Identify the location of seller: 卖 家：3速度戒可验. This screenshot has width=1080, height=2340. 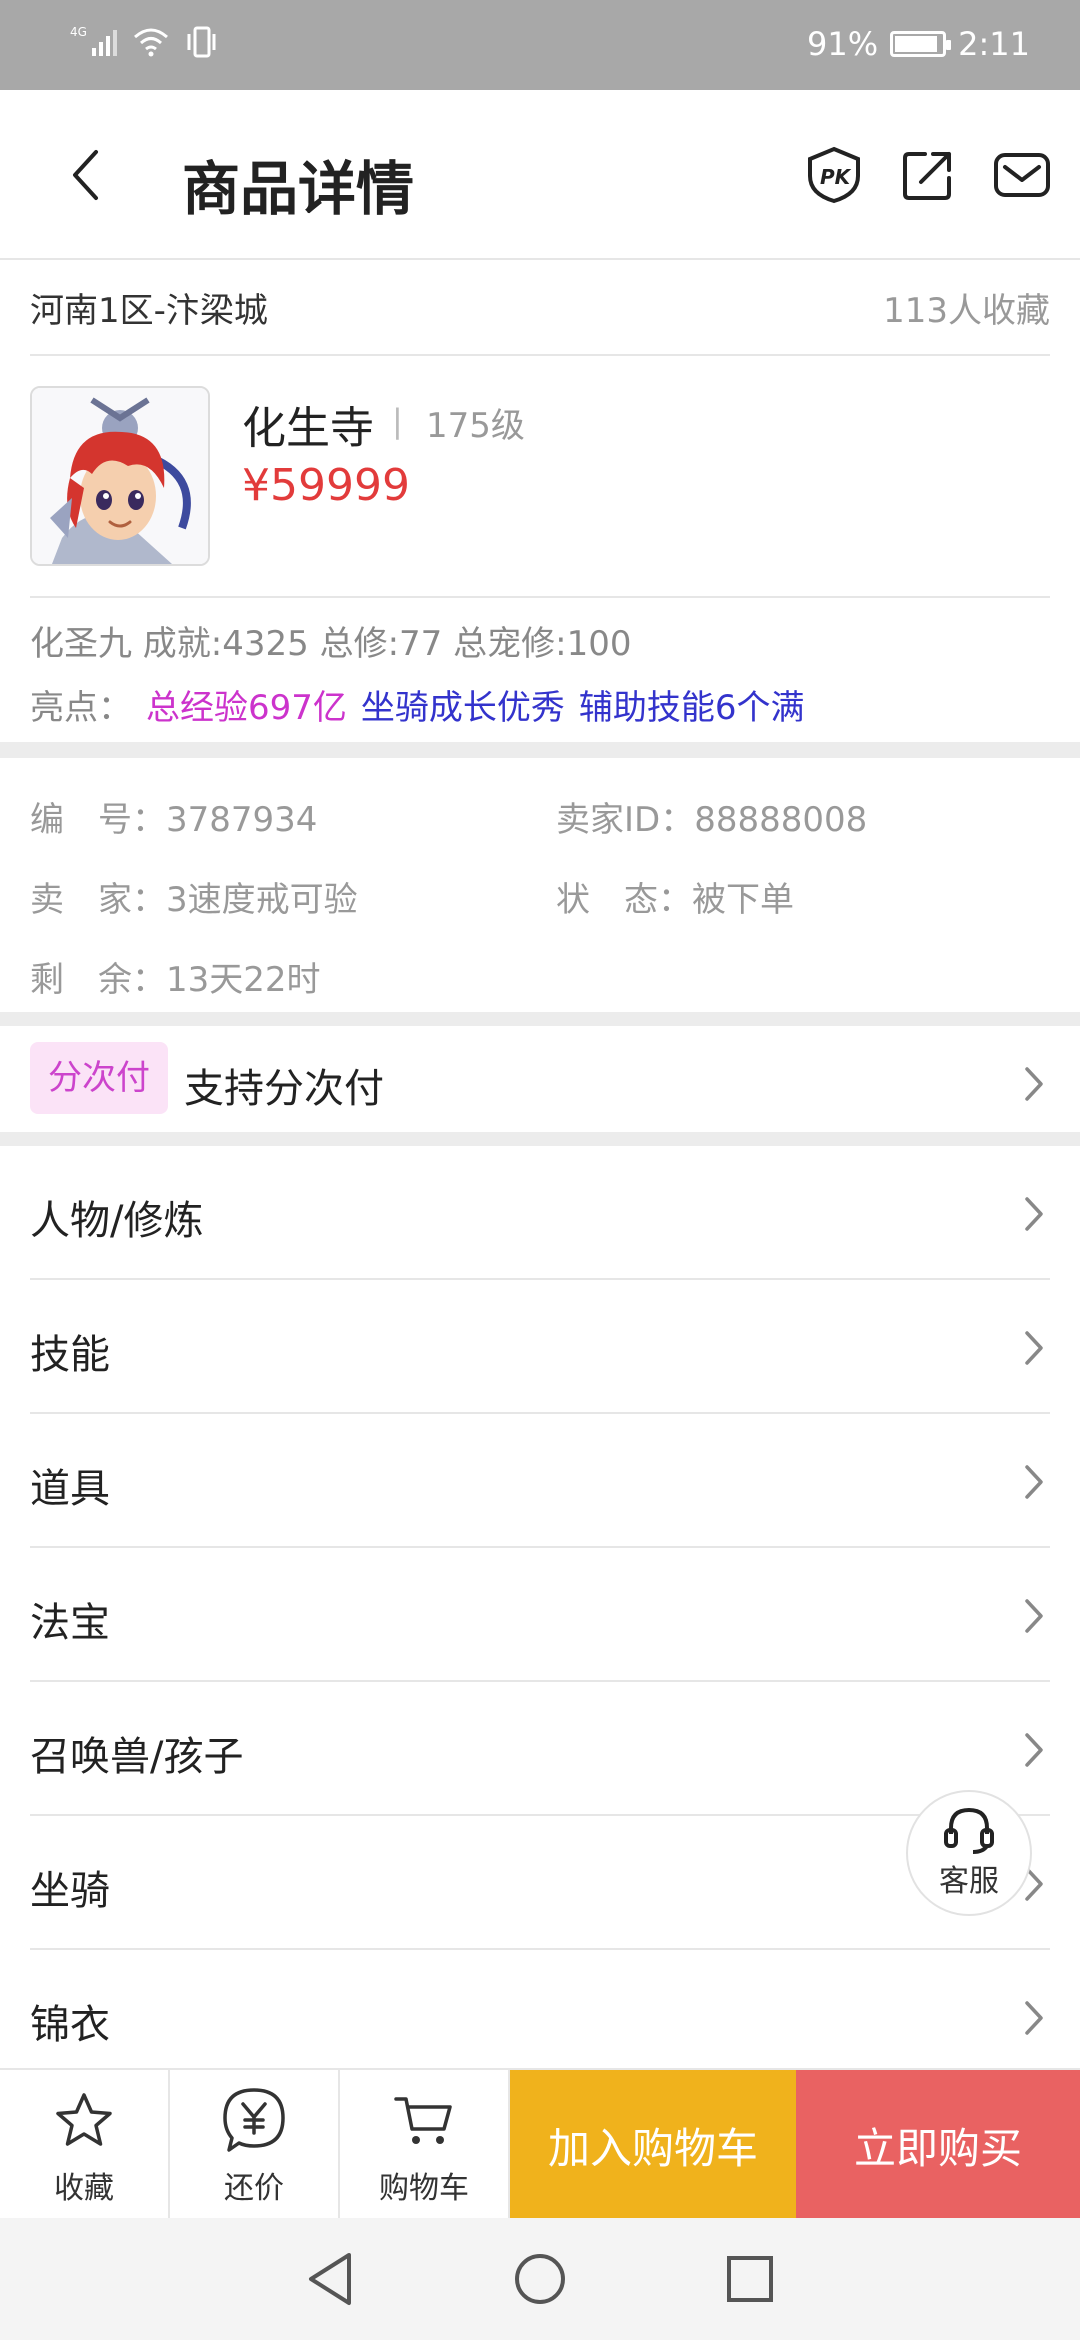
(194, 896).